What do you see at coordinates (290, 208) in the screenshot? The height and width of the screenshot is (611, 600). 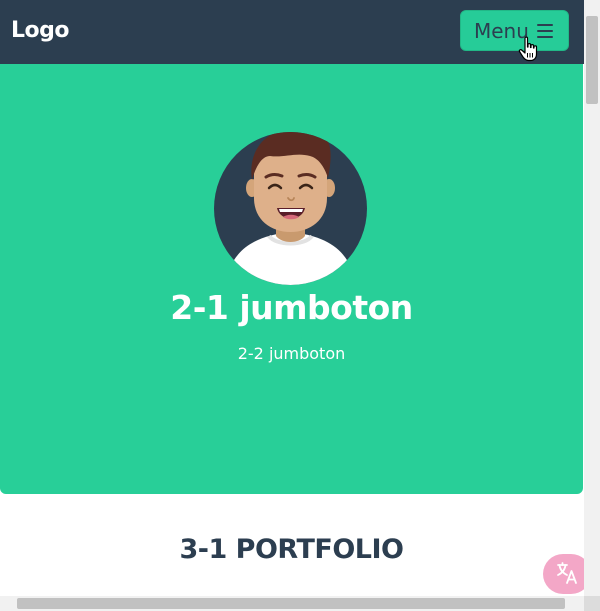 I see `avatar-illustration` at bounding box center [290, 208].